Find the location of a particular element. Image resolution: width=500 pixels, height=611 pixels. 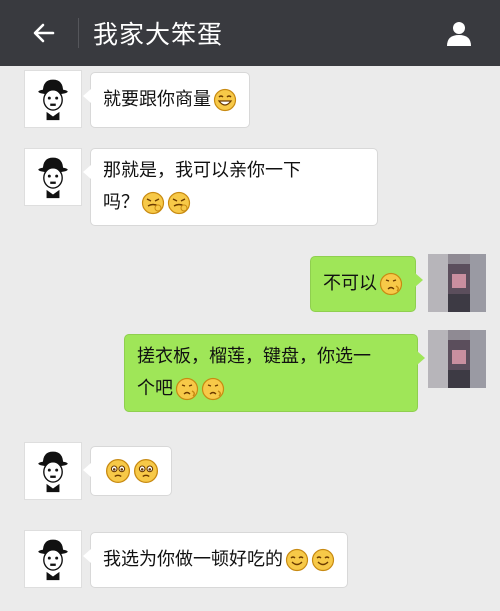

message-bubble-incoming: 就要跟你商量 is located at coordinates (166, 100).